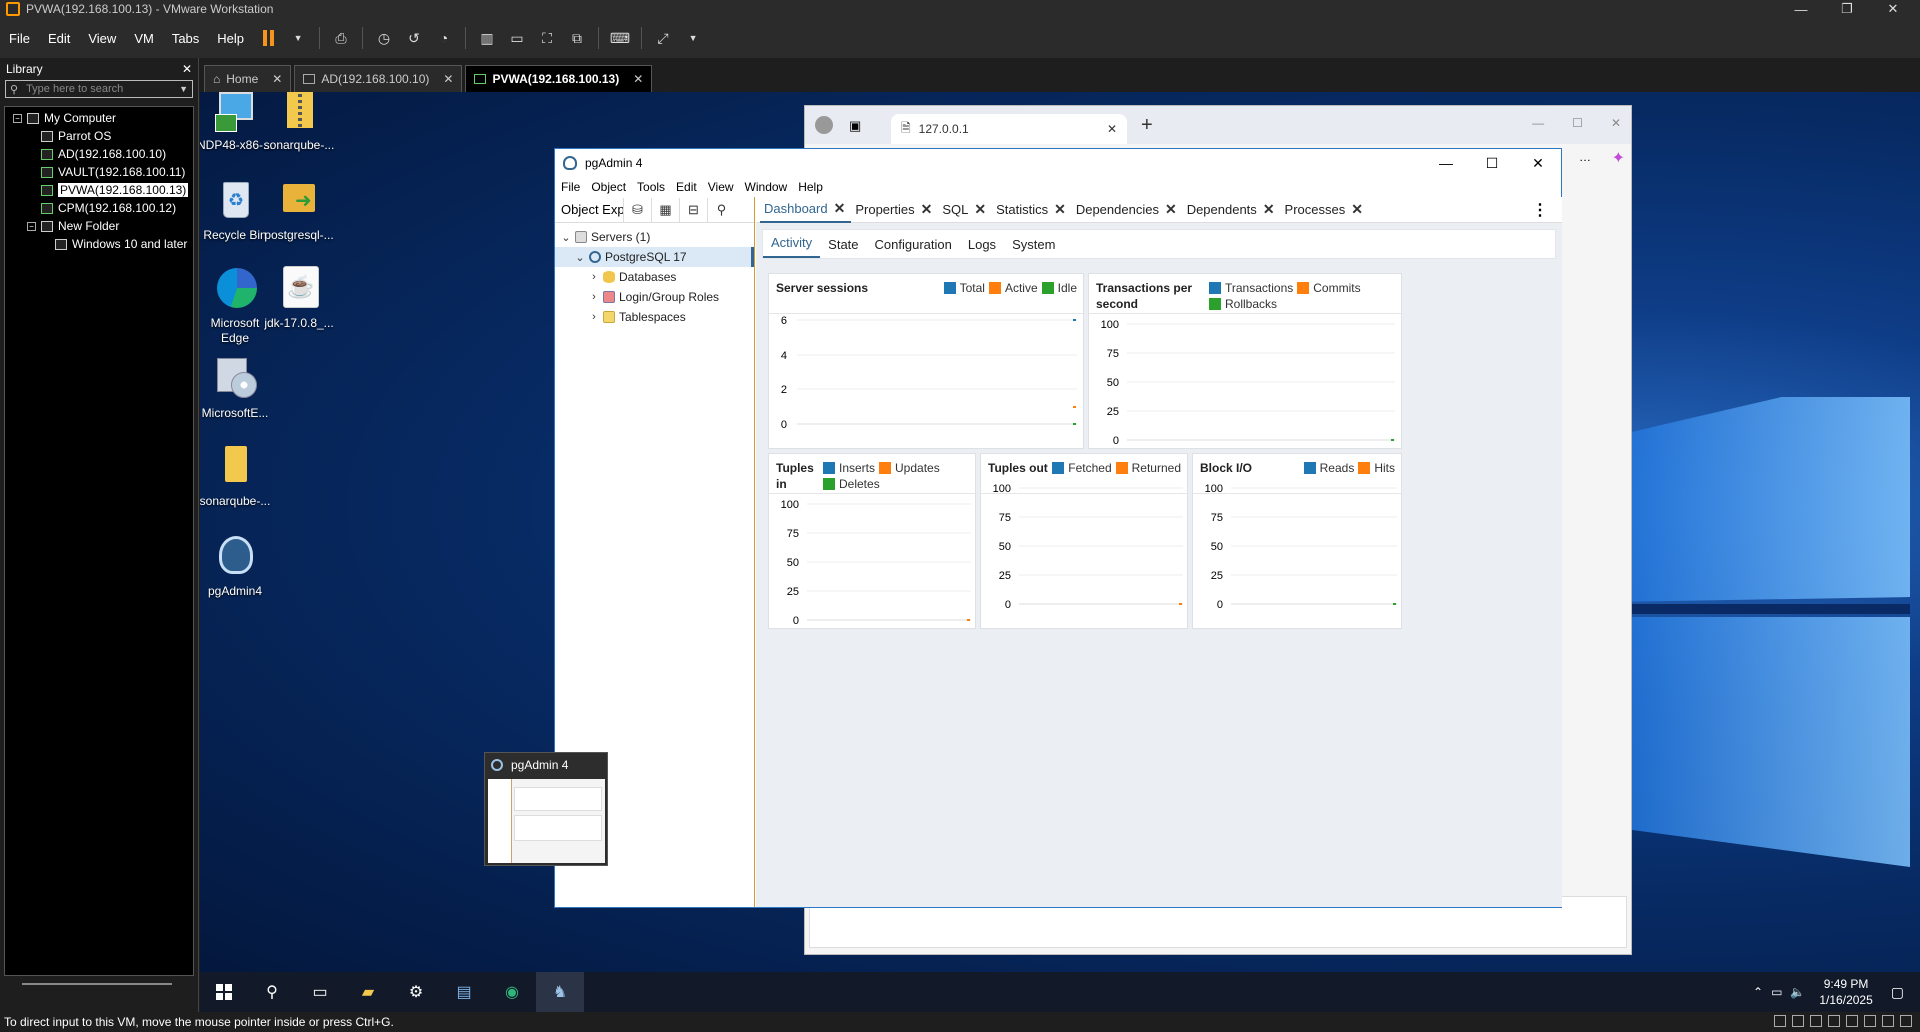  Describe the element at coordinates (384, 38) in the screenshot. I see `snapshot-icon: ◷` at that location.